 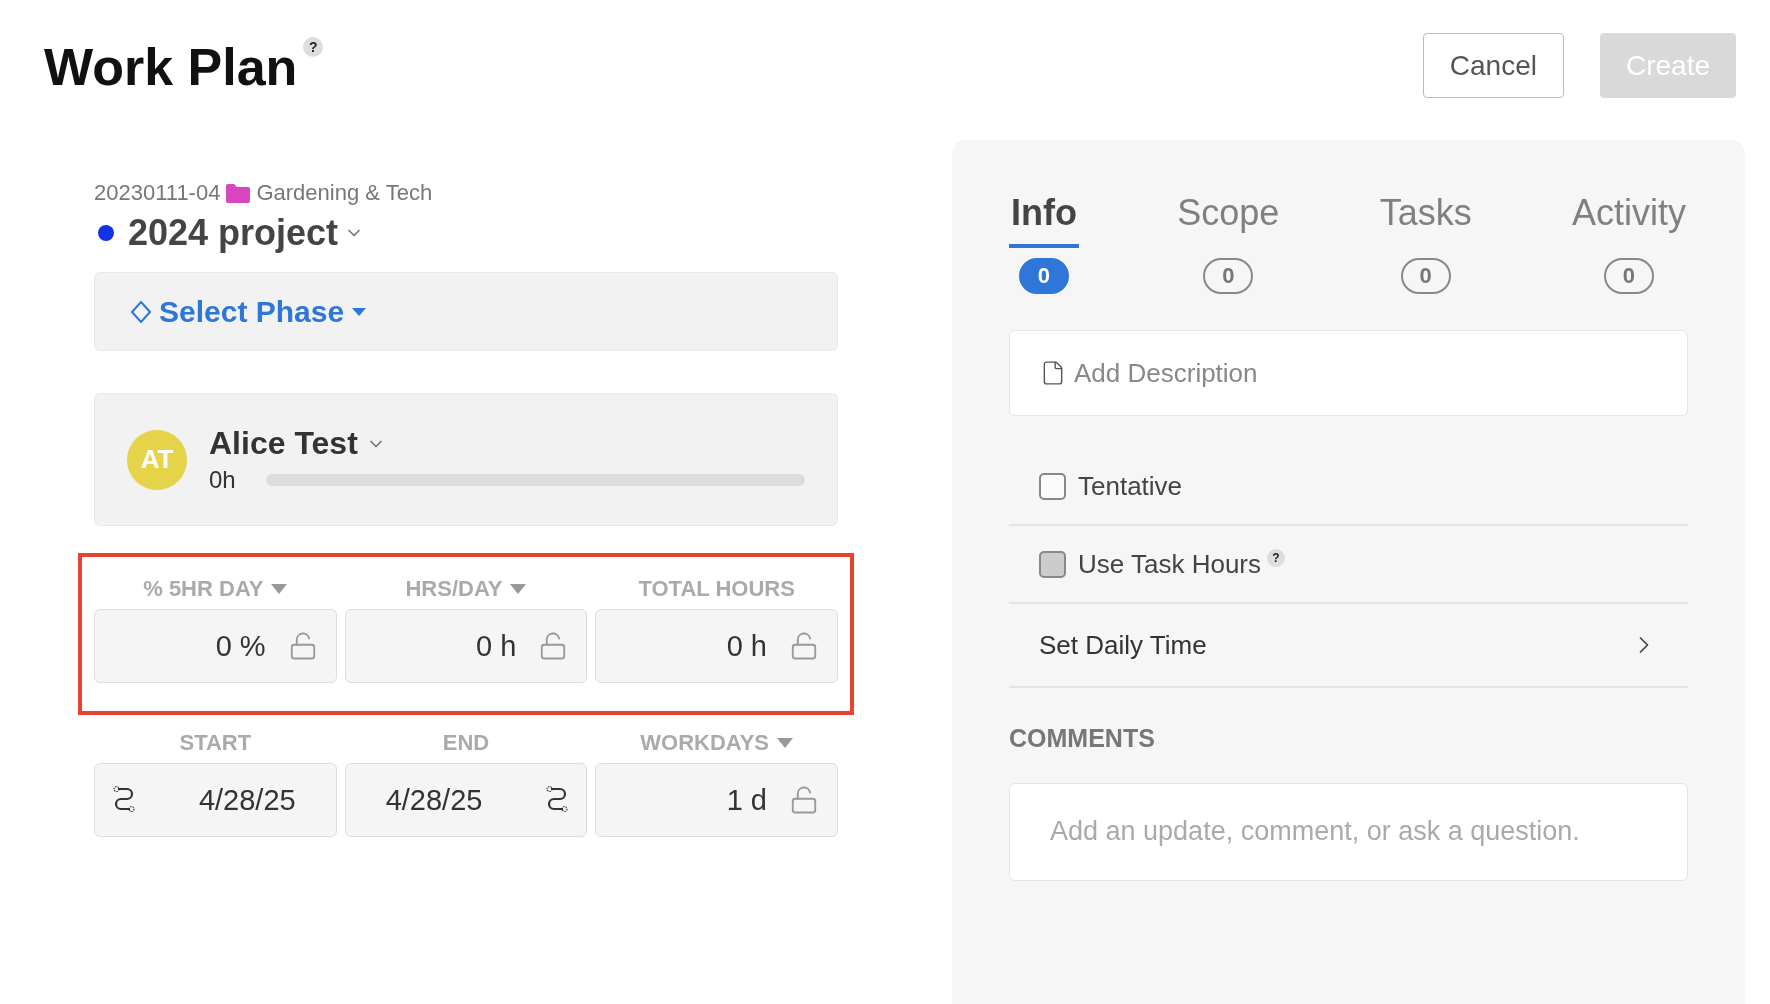 I want to click on member-name: Alice Test, so click(x=283, y=443).